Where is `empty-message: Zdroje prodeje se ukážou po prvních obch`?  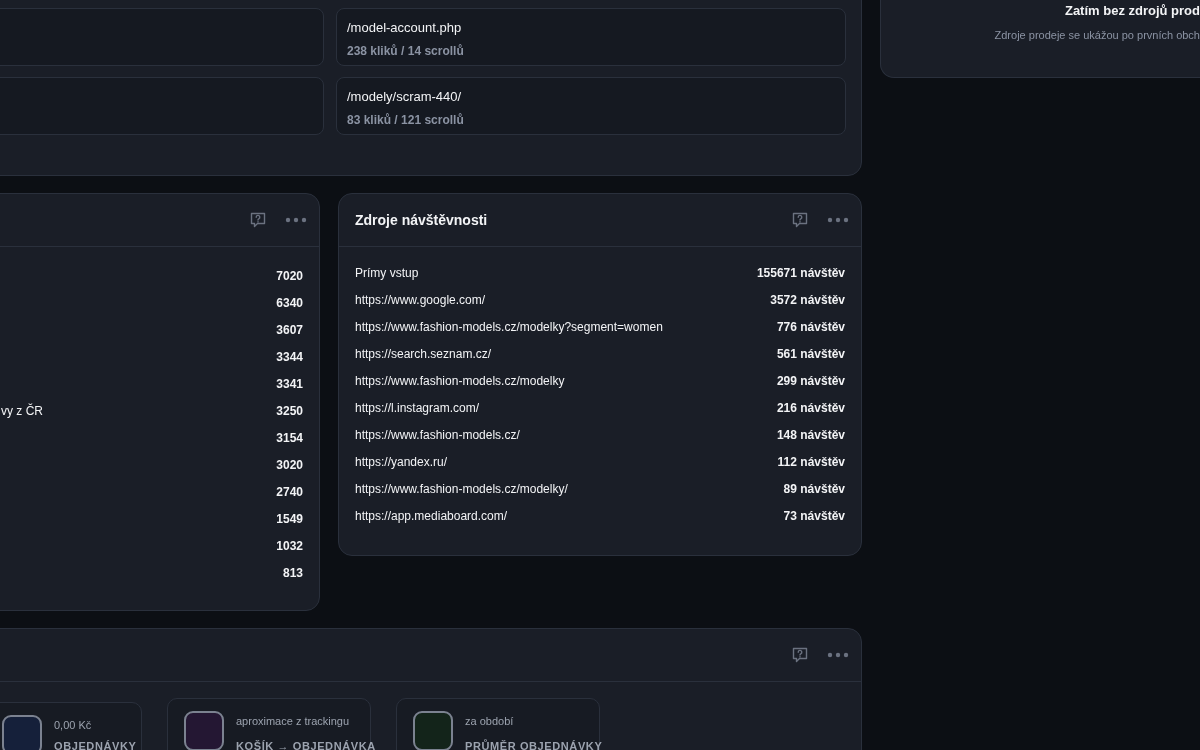
empty-message: Zdroje prodeje se ukážou po prvních obch is located at coordinates (1097, 35).